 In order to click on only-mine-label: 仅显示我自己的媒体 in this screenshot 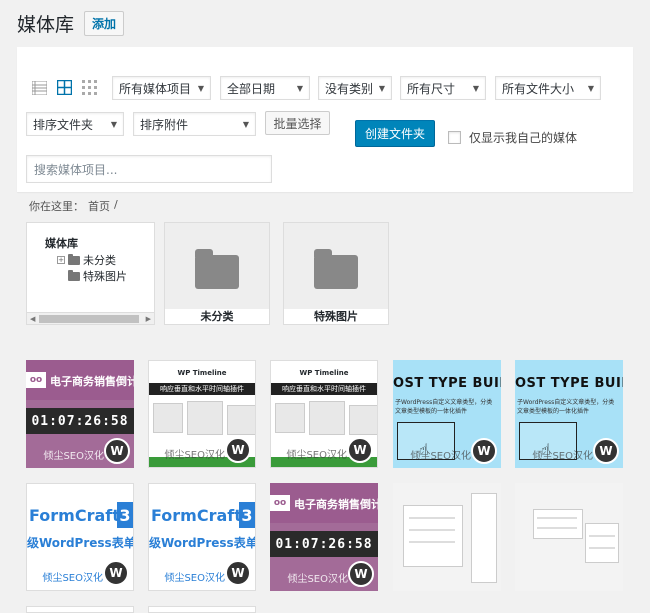, I will do `click(523, 138)`.